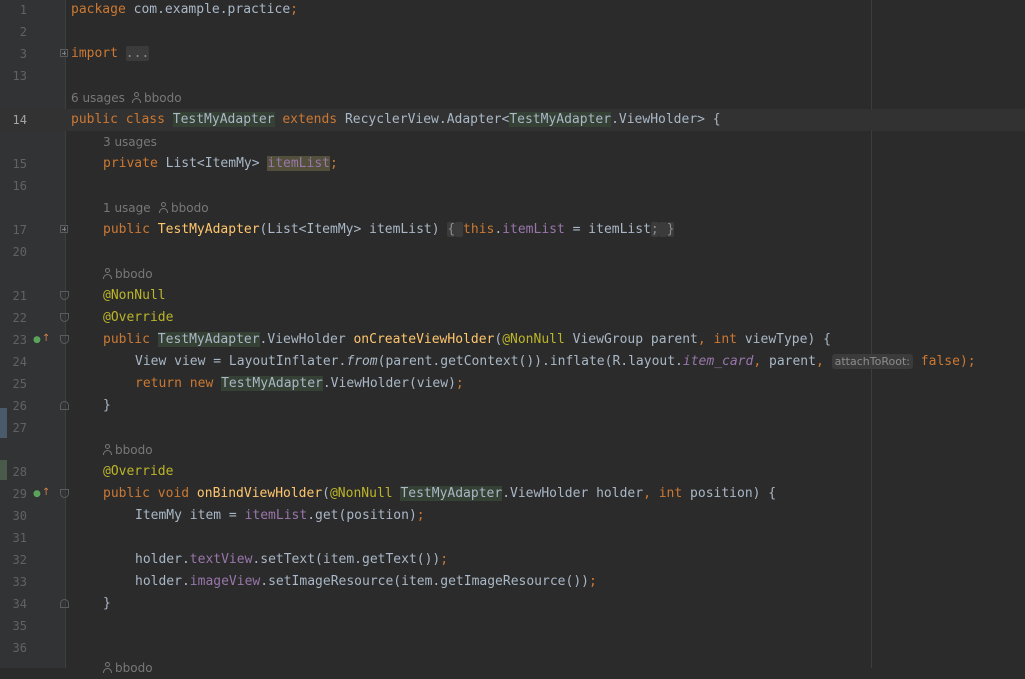 This screenshot has height=679, width=1025. Describe the element at coordinates (19, 406) in the screenshot. I see `line-number: 26` at that location.